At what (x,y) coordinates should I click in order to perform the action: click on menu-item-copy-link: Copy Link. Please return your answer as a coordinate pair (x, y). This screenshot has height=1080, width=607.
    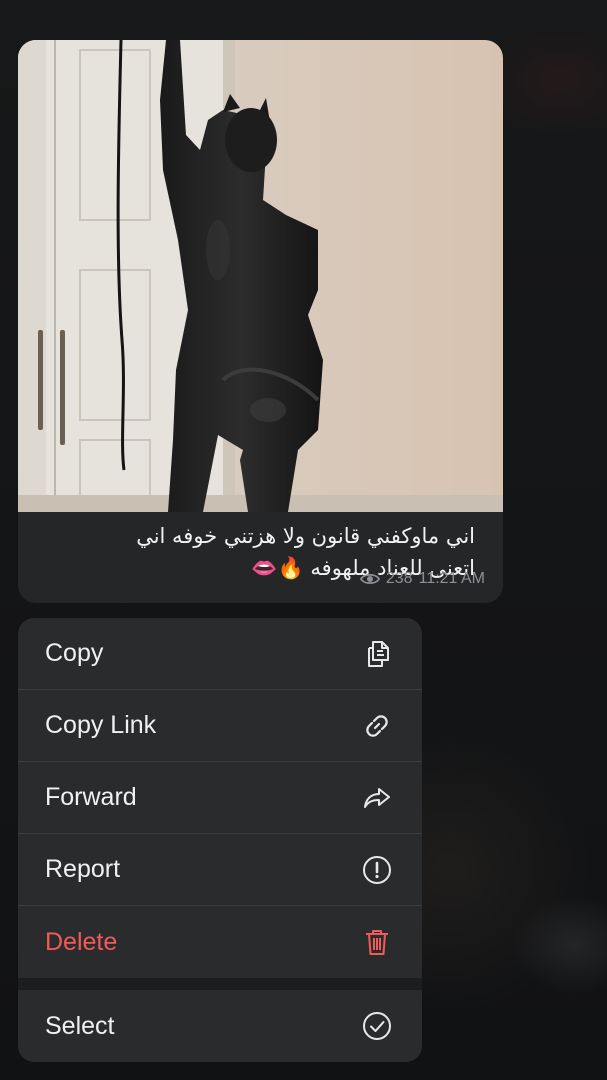
    Looking at the image, I should click on (220, 726).